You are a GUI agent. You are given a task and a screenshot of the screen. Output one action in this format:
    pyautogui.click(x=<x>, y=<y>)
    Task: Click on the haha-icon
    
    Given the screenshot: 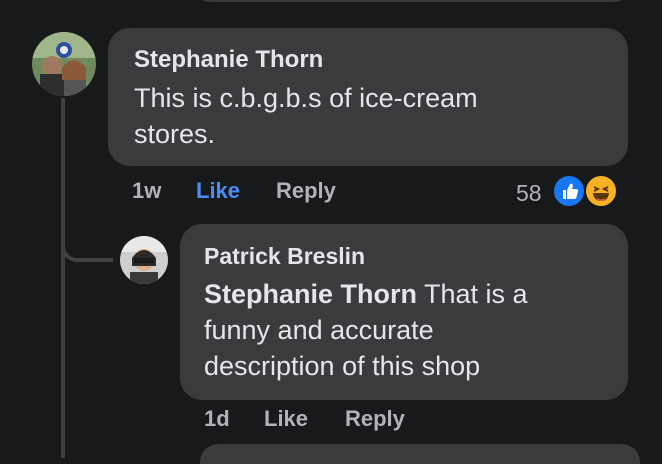 What is the action you would take?
    pyautogui.click(x=601, y=191)
    